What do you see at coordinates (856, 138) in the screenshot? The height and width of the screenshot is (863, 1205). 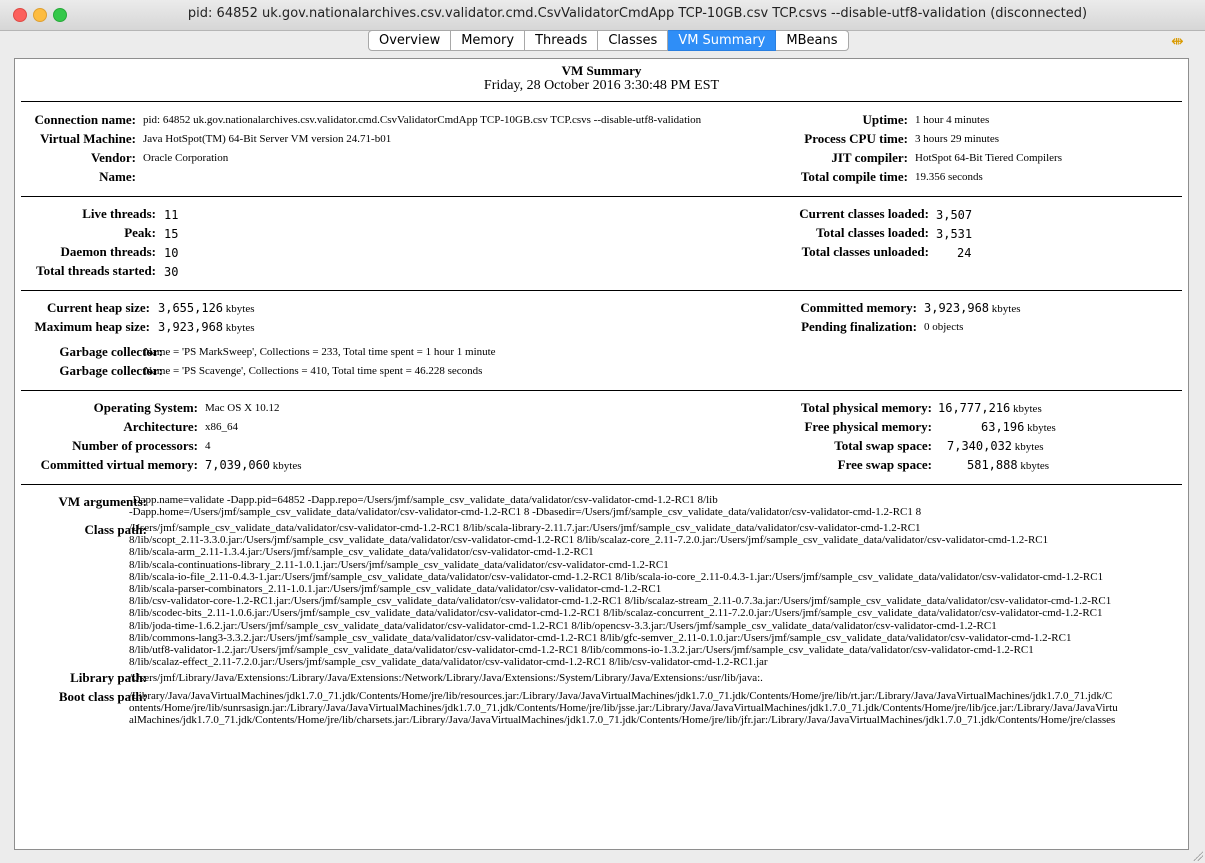 I see `process-cpu-label: Process CPU time:` at bounding box center [856, 138].